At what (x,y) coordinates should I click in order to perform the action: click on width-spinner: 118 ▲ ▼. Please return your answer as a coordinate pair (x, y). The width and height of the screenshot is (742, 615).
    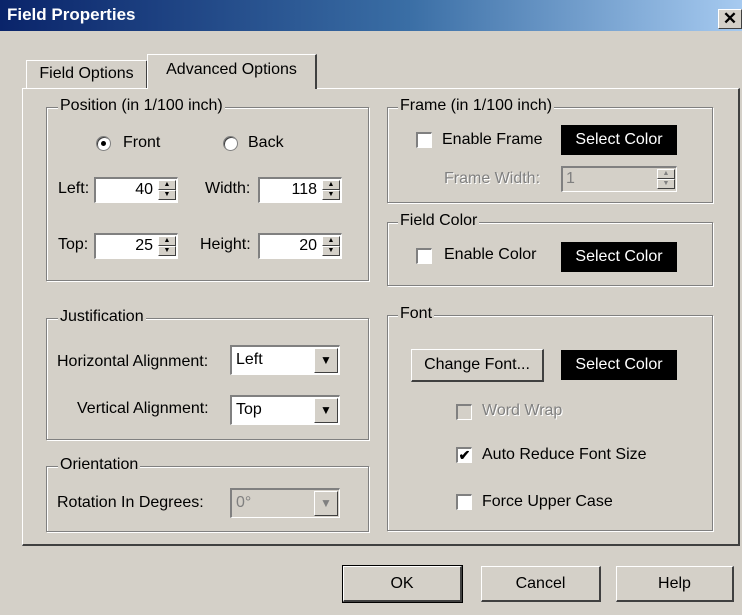
    Looking at the image, I should click on (300, 190).